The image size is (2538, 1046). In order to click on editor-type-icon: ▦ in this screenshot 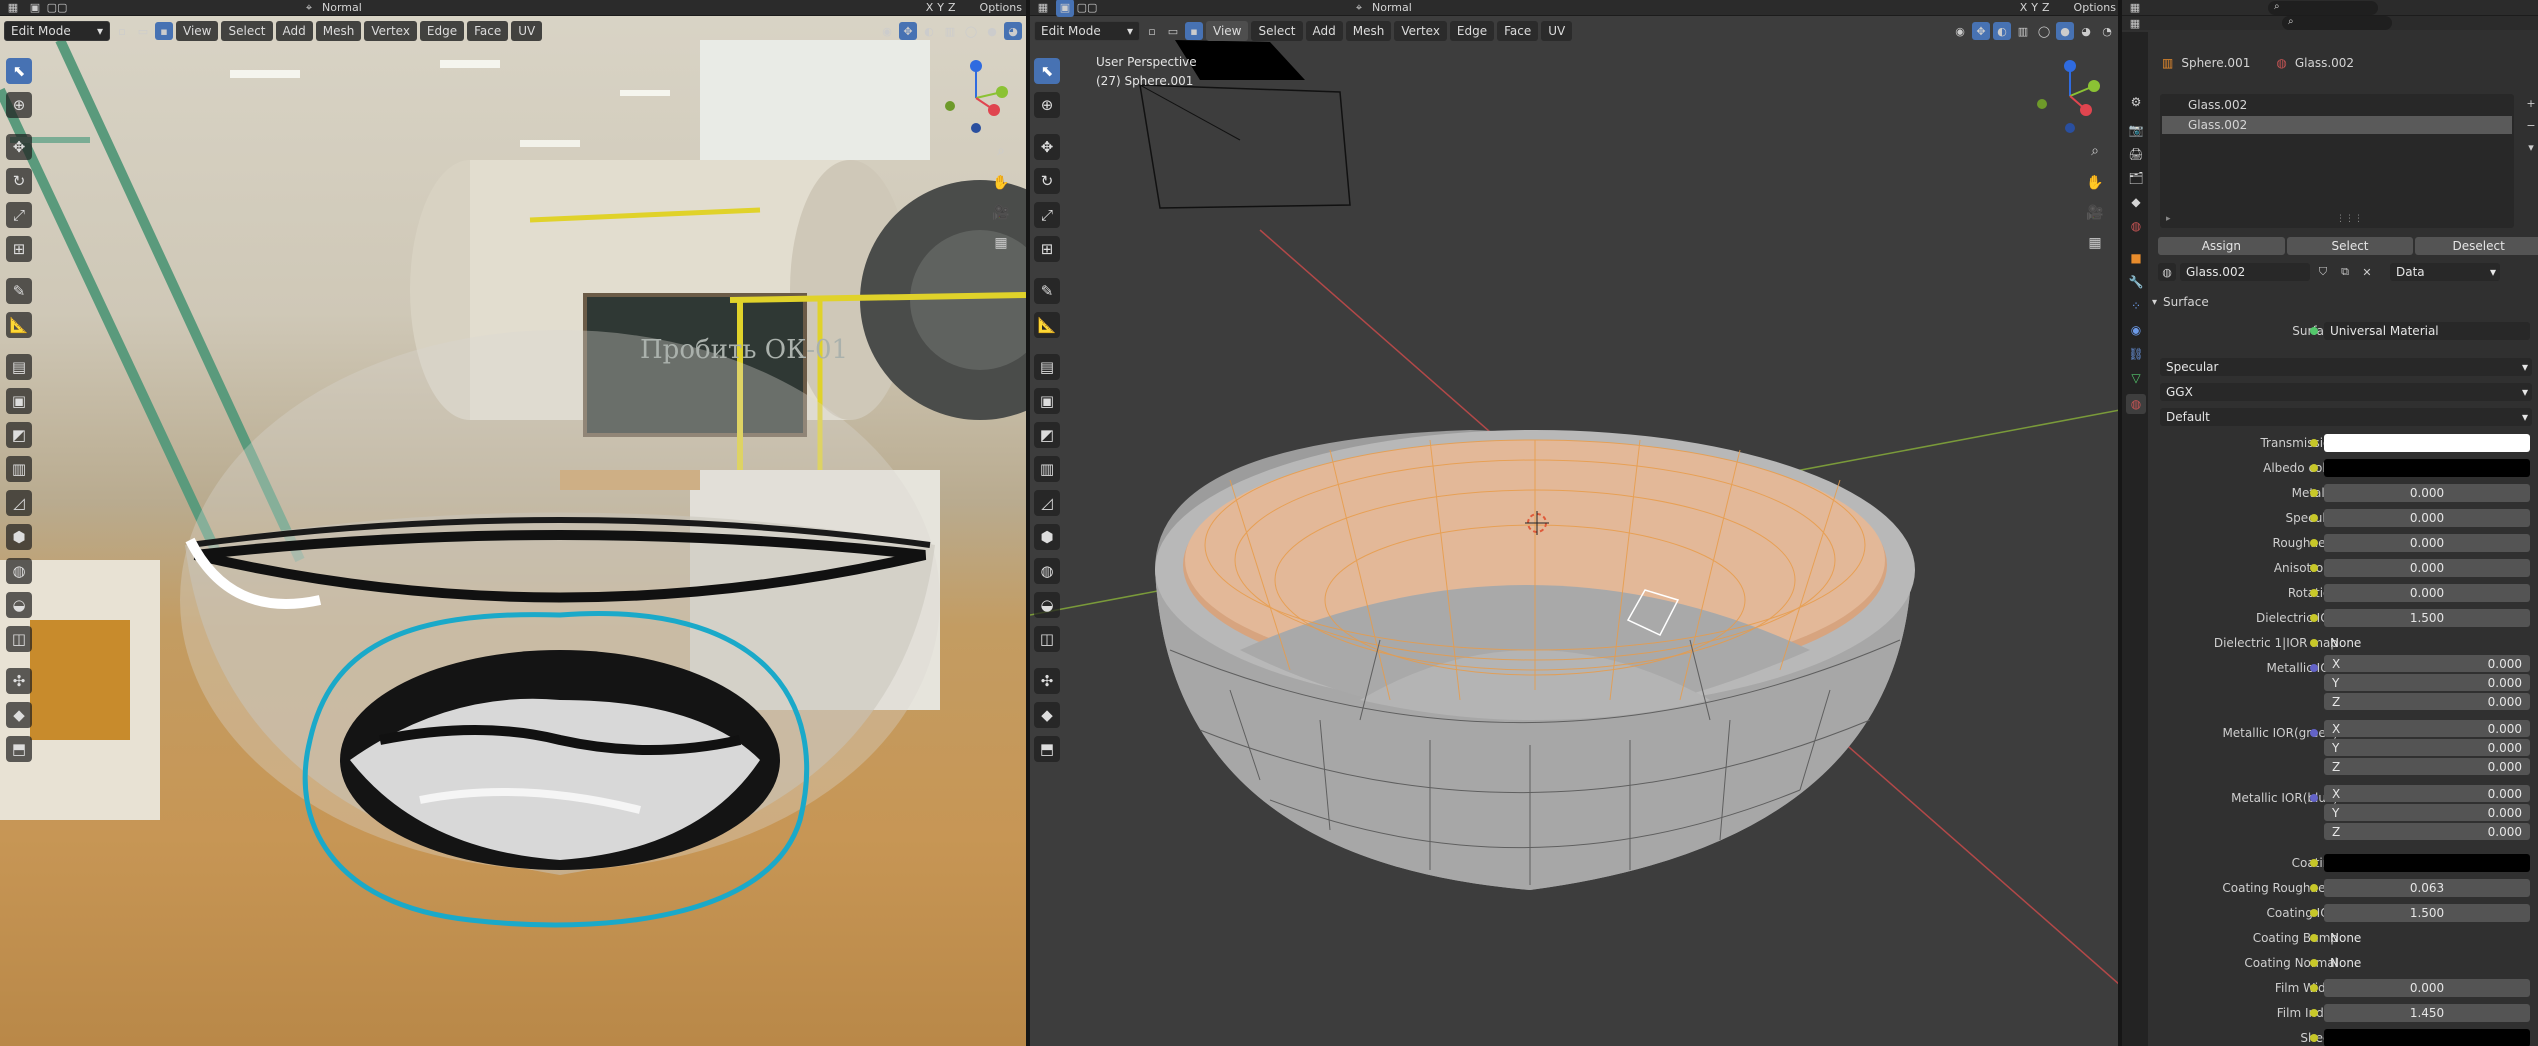, I will do `click(2135, 23)`.